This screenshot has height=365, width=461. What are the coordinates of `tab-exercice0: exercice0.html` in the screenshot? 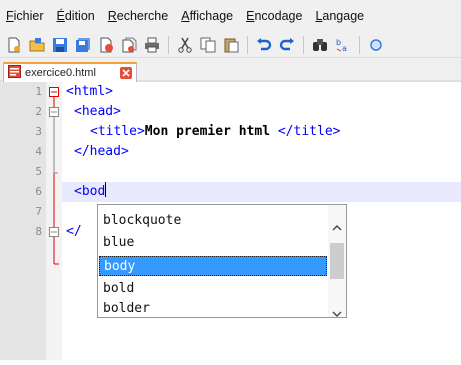 It's located at (70, 72).